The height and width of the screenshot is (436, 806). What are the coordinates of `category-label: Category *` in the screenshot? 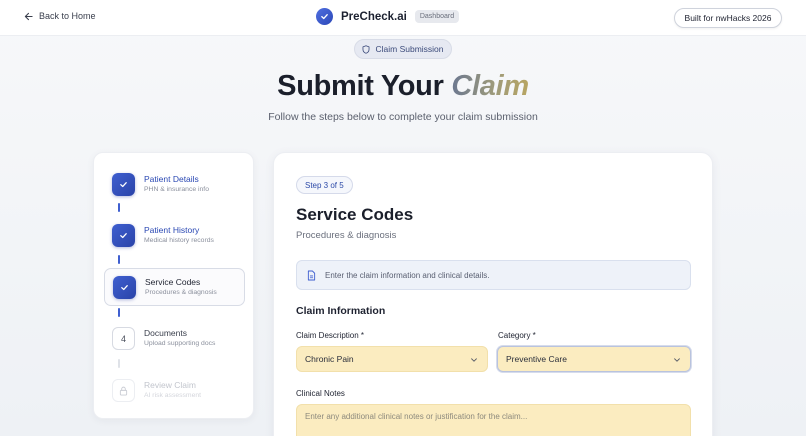 It's located at (517, 335).